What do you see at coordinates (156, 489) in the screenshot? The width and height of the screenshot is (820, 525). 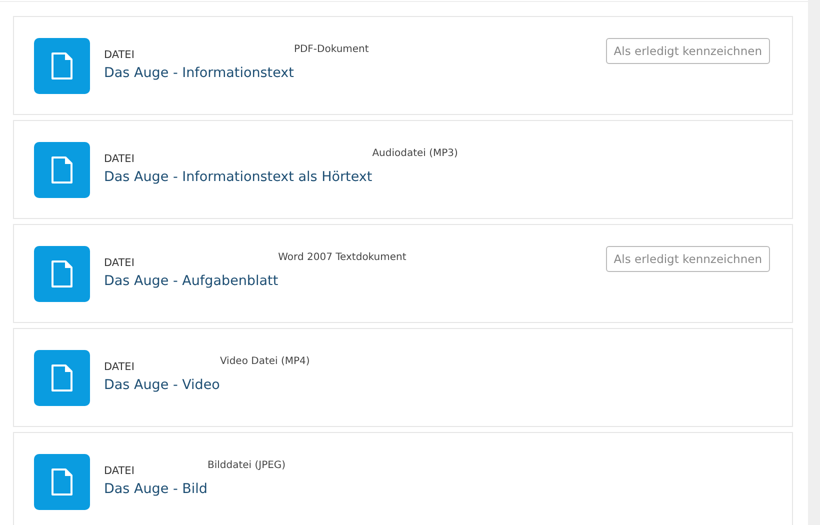 I see `activity-link: Das Auge - Bild` at bounding box center [156, 489].